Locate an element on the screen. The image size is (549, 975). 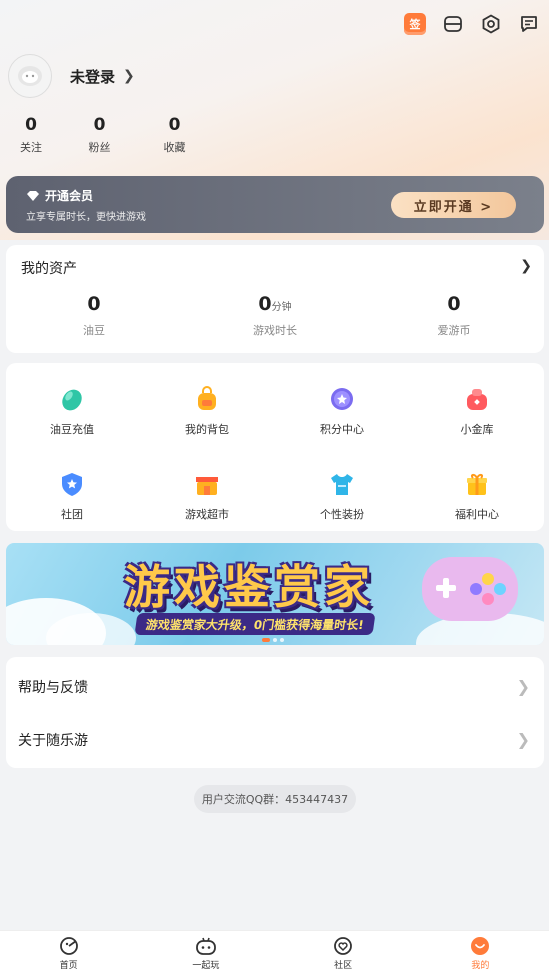
tab-label: 社区 is located at coordinates (343, 965).